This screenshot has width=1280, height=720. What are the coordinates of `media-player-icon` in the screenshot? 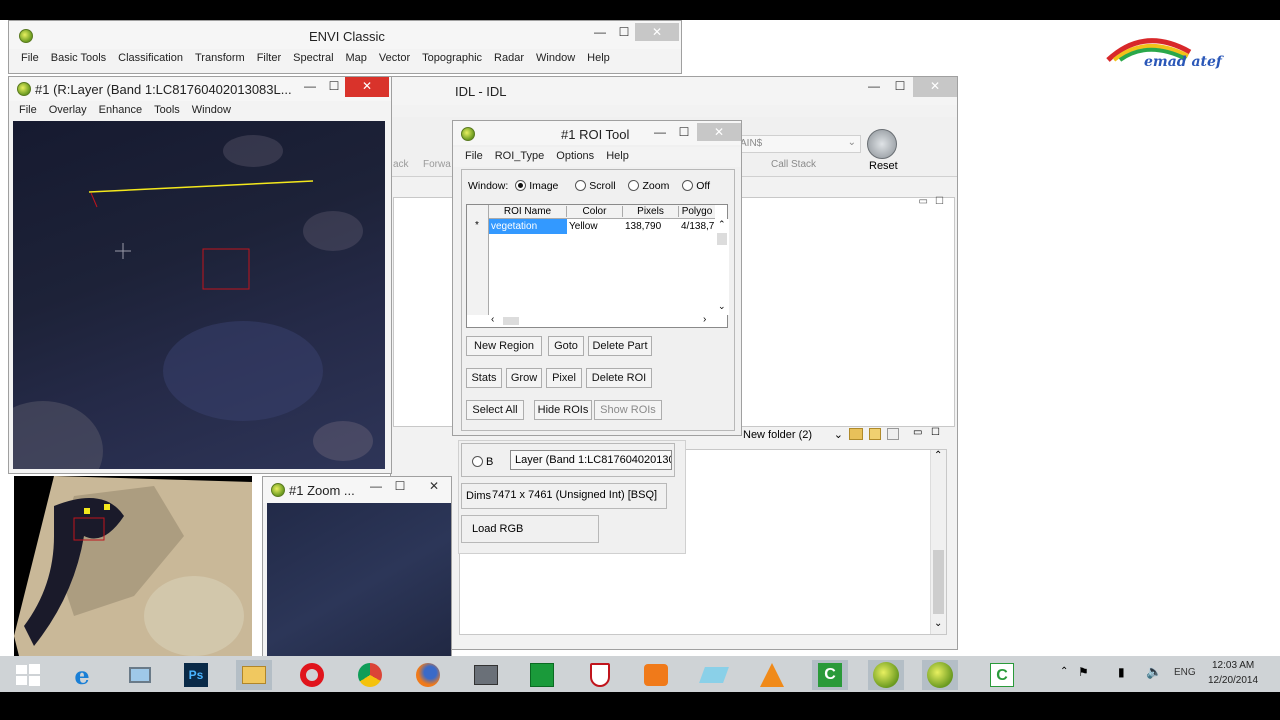 It's located at (656, 675).